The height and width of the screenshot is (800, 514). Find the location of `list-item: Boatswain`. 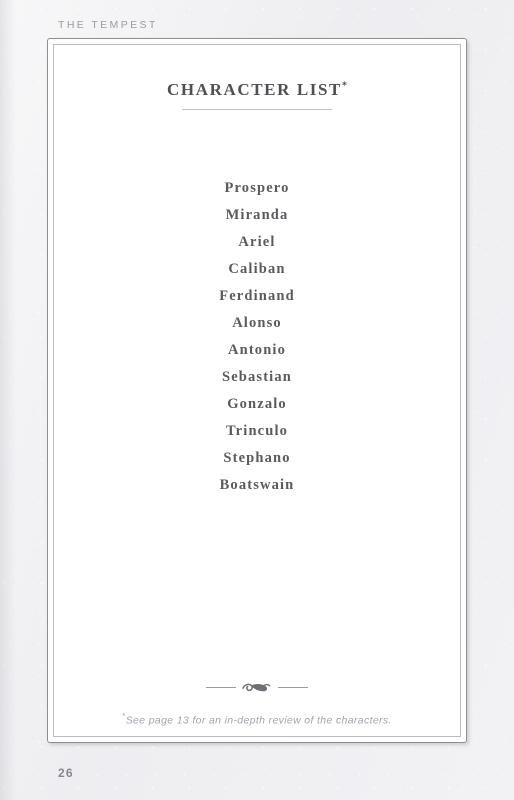

list-item: Boatswain is located at coordinates (257, 485).